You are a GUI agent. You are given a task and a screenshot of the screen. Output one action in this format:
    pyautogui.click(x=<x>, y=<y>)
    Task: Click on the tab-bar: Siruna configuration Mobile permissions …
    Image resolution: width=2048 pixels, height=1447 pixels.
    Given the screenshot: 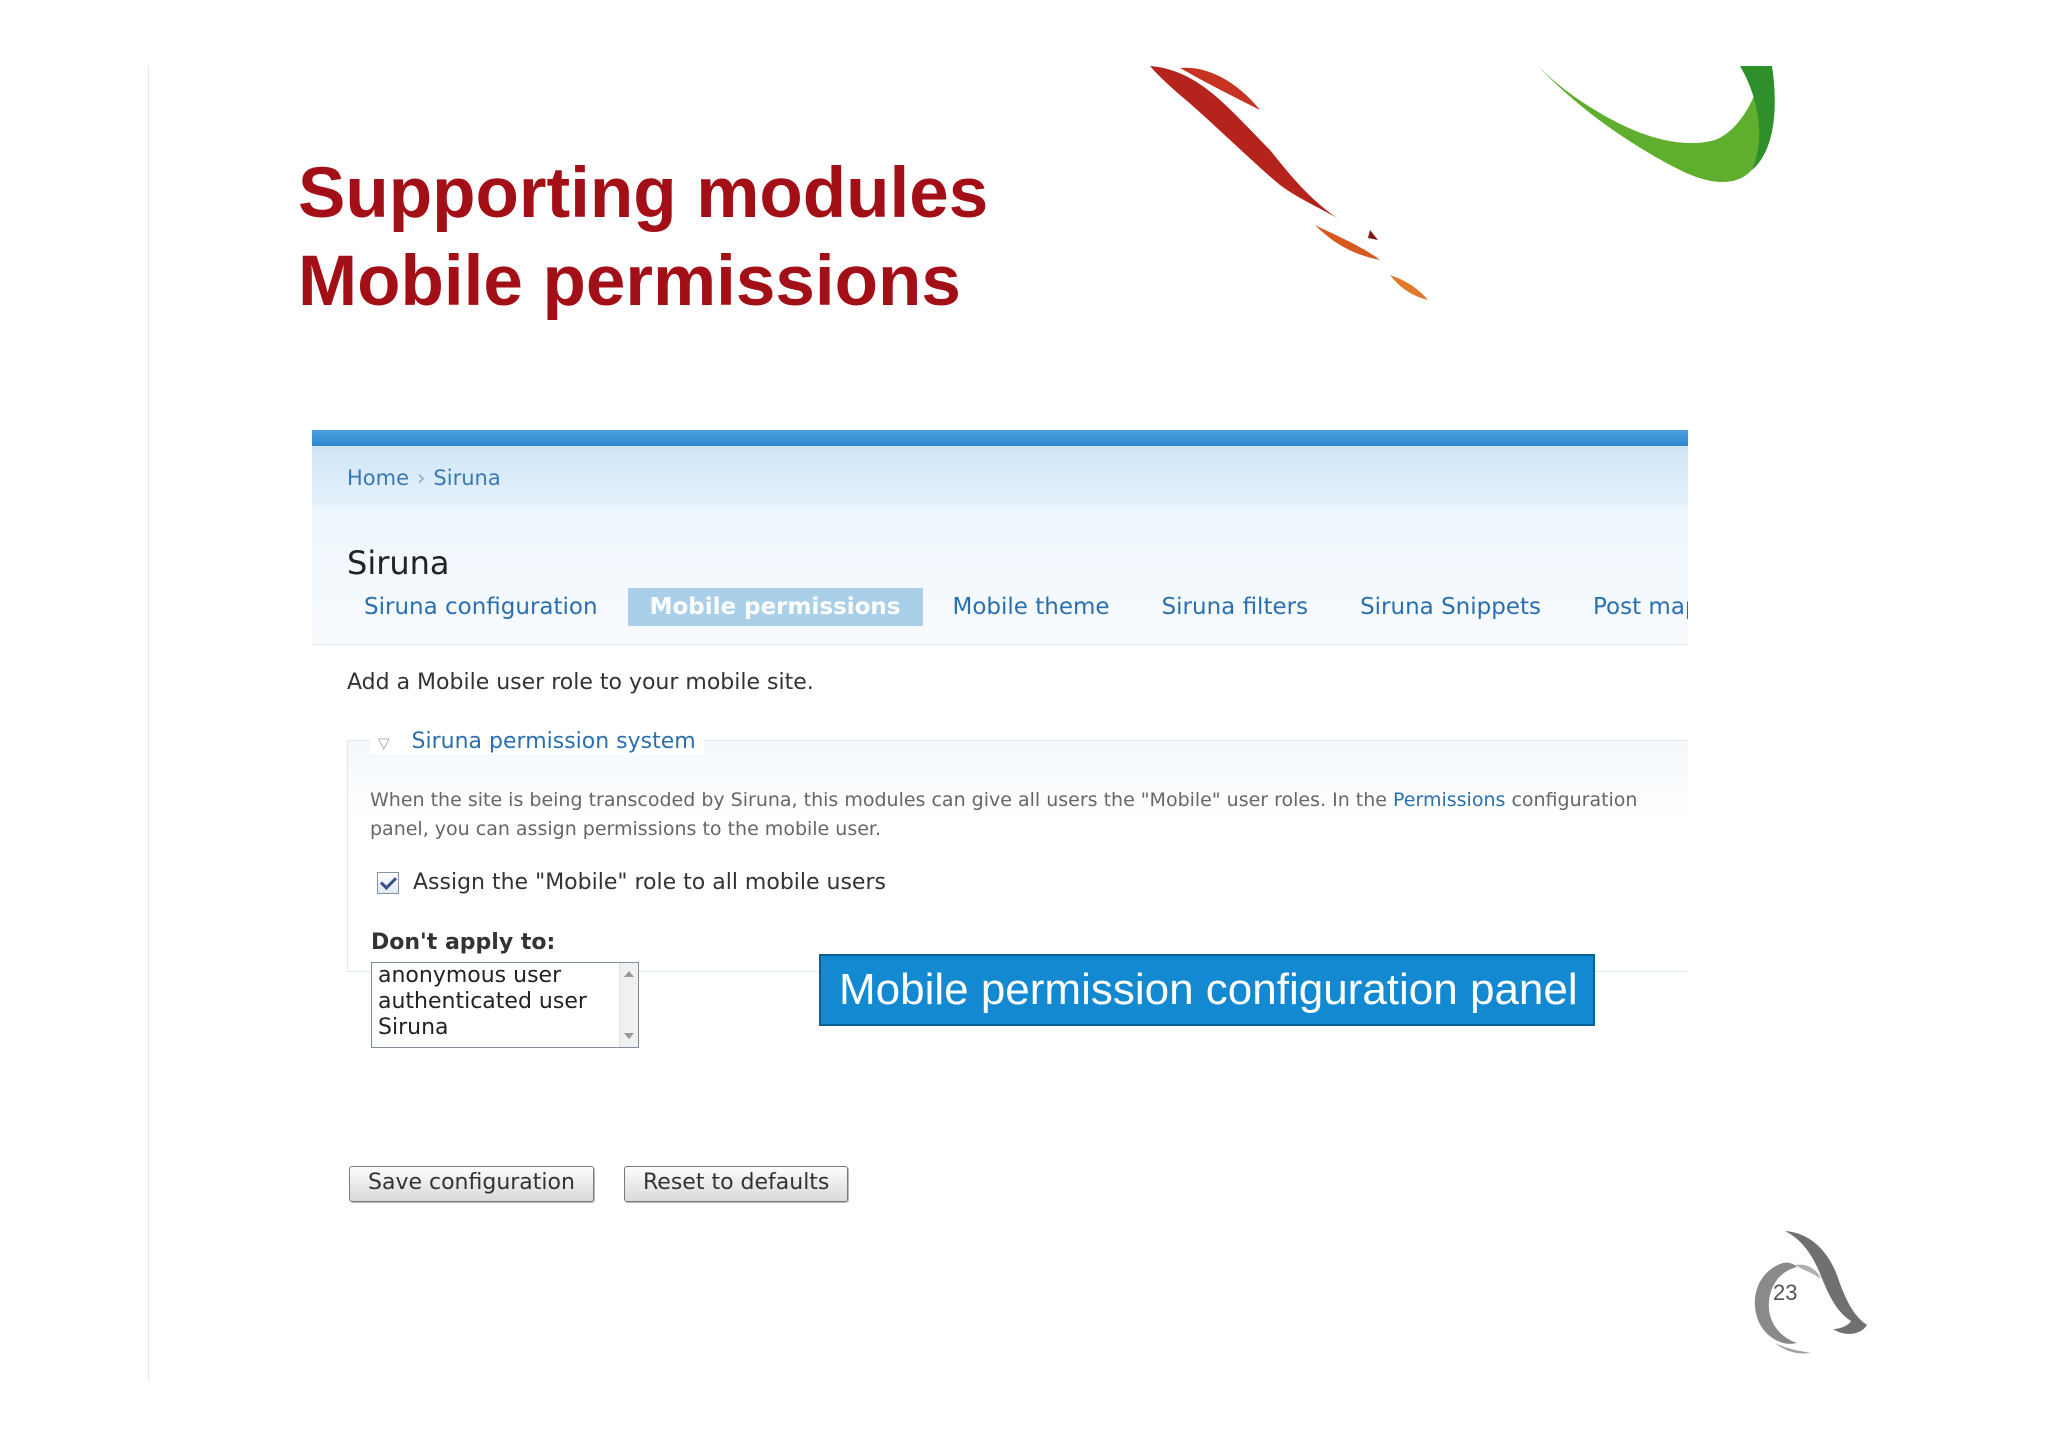 What is the action you would take?
    pyautogui.click(x=1015, y=607)
    